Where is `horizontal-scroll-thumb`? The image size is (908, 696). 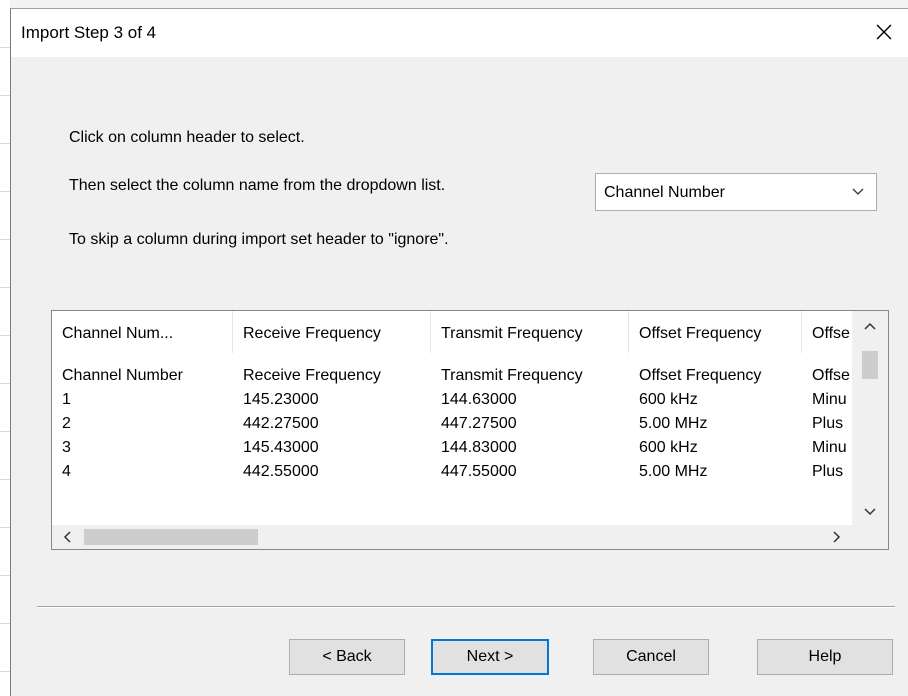
horizontal-scroll-thumb is located at coordinates (171, 537).